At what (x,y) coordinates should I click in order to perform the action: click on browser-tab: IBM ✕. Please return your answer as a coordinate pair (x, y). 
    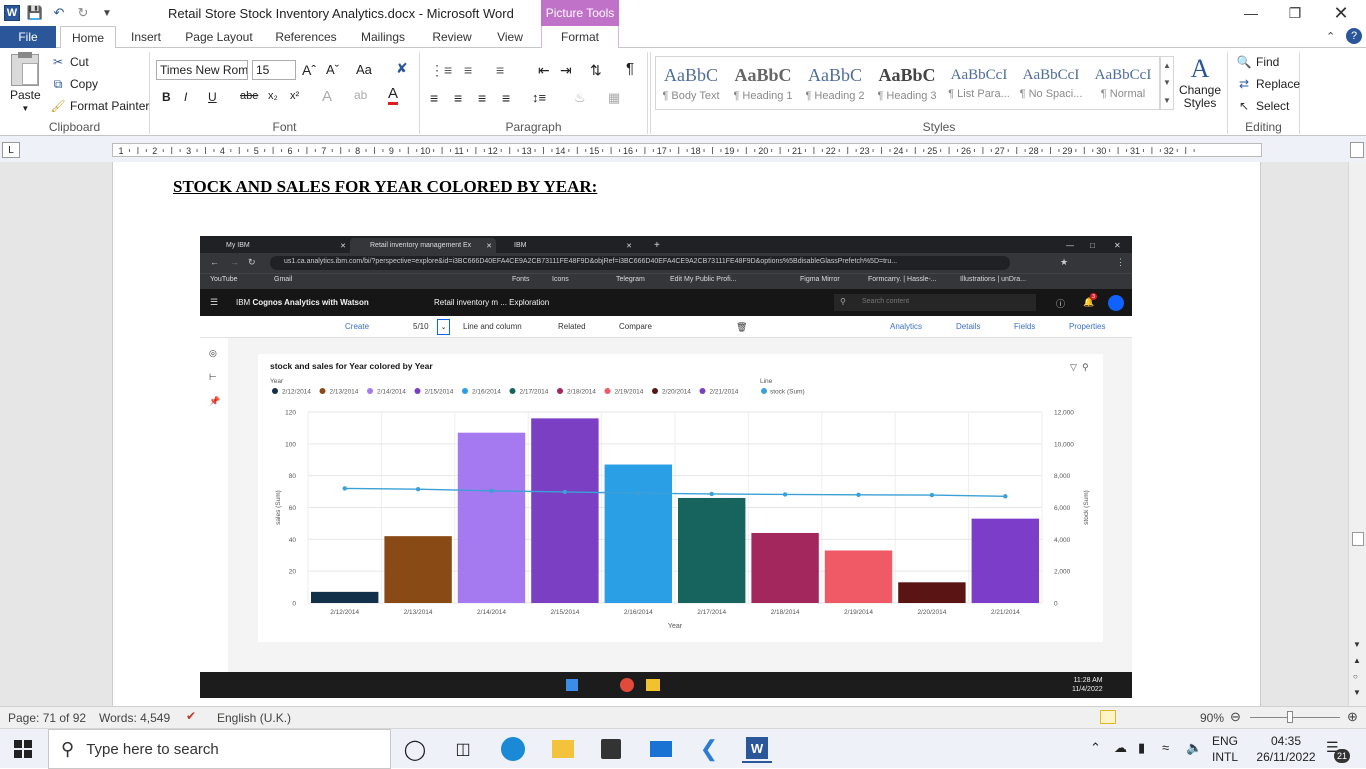
    Looking at the image, I should click on (566, 245).